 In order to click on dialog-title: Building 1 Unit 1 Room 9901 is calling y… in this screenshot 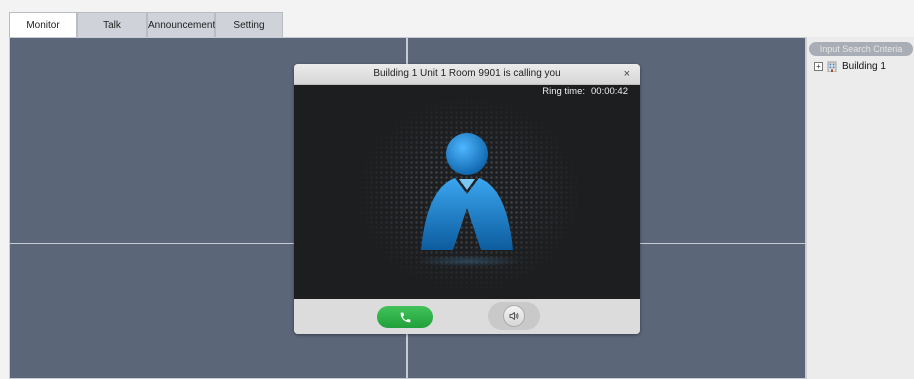, I will do `click(467, 73)`.